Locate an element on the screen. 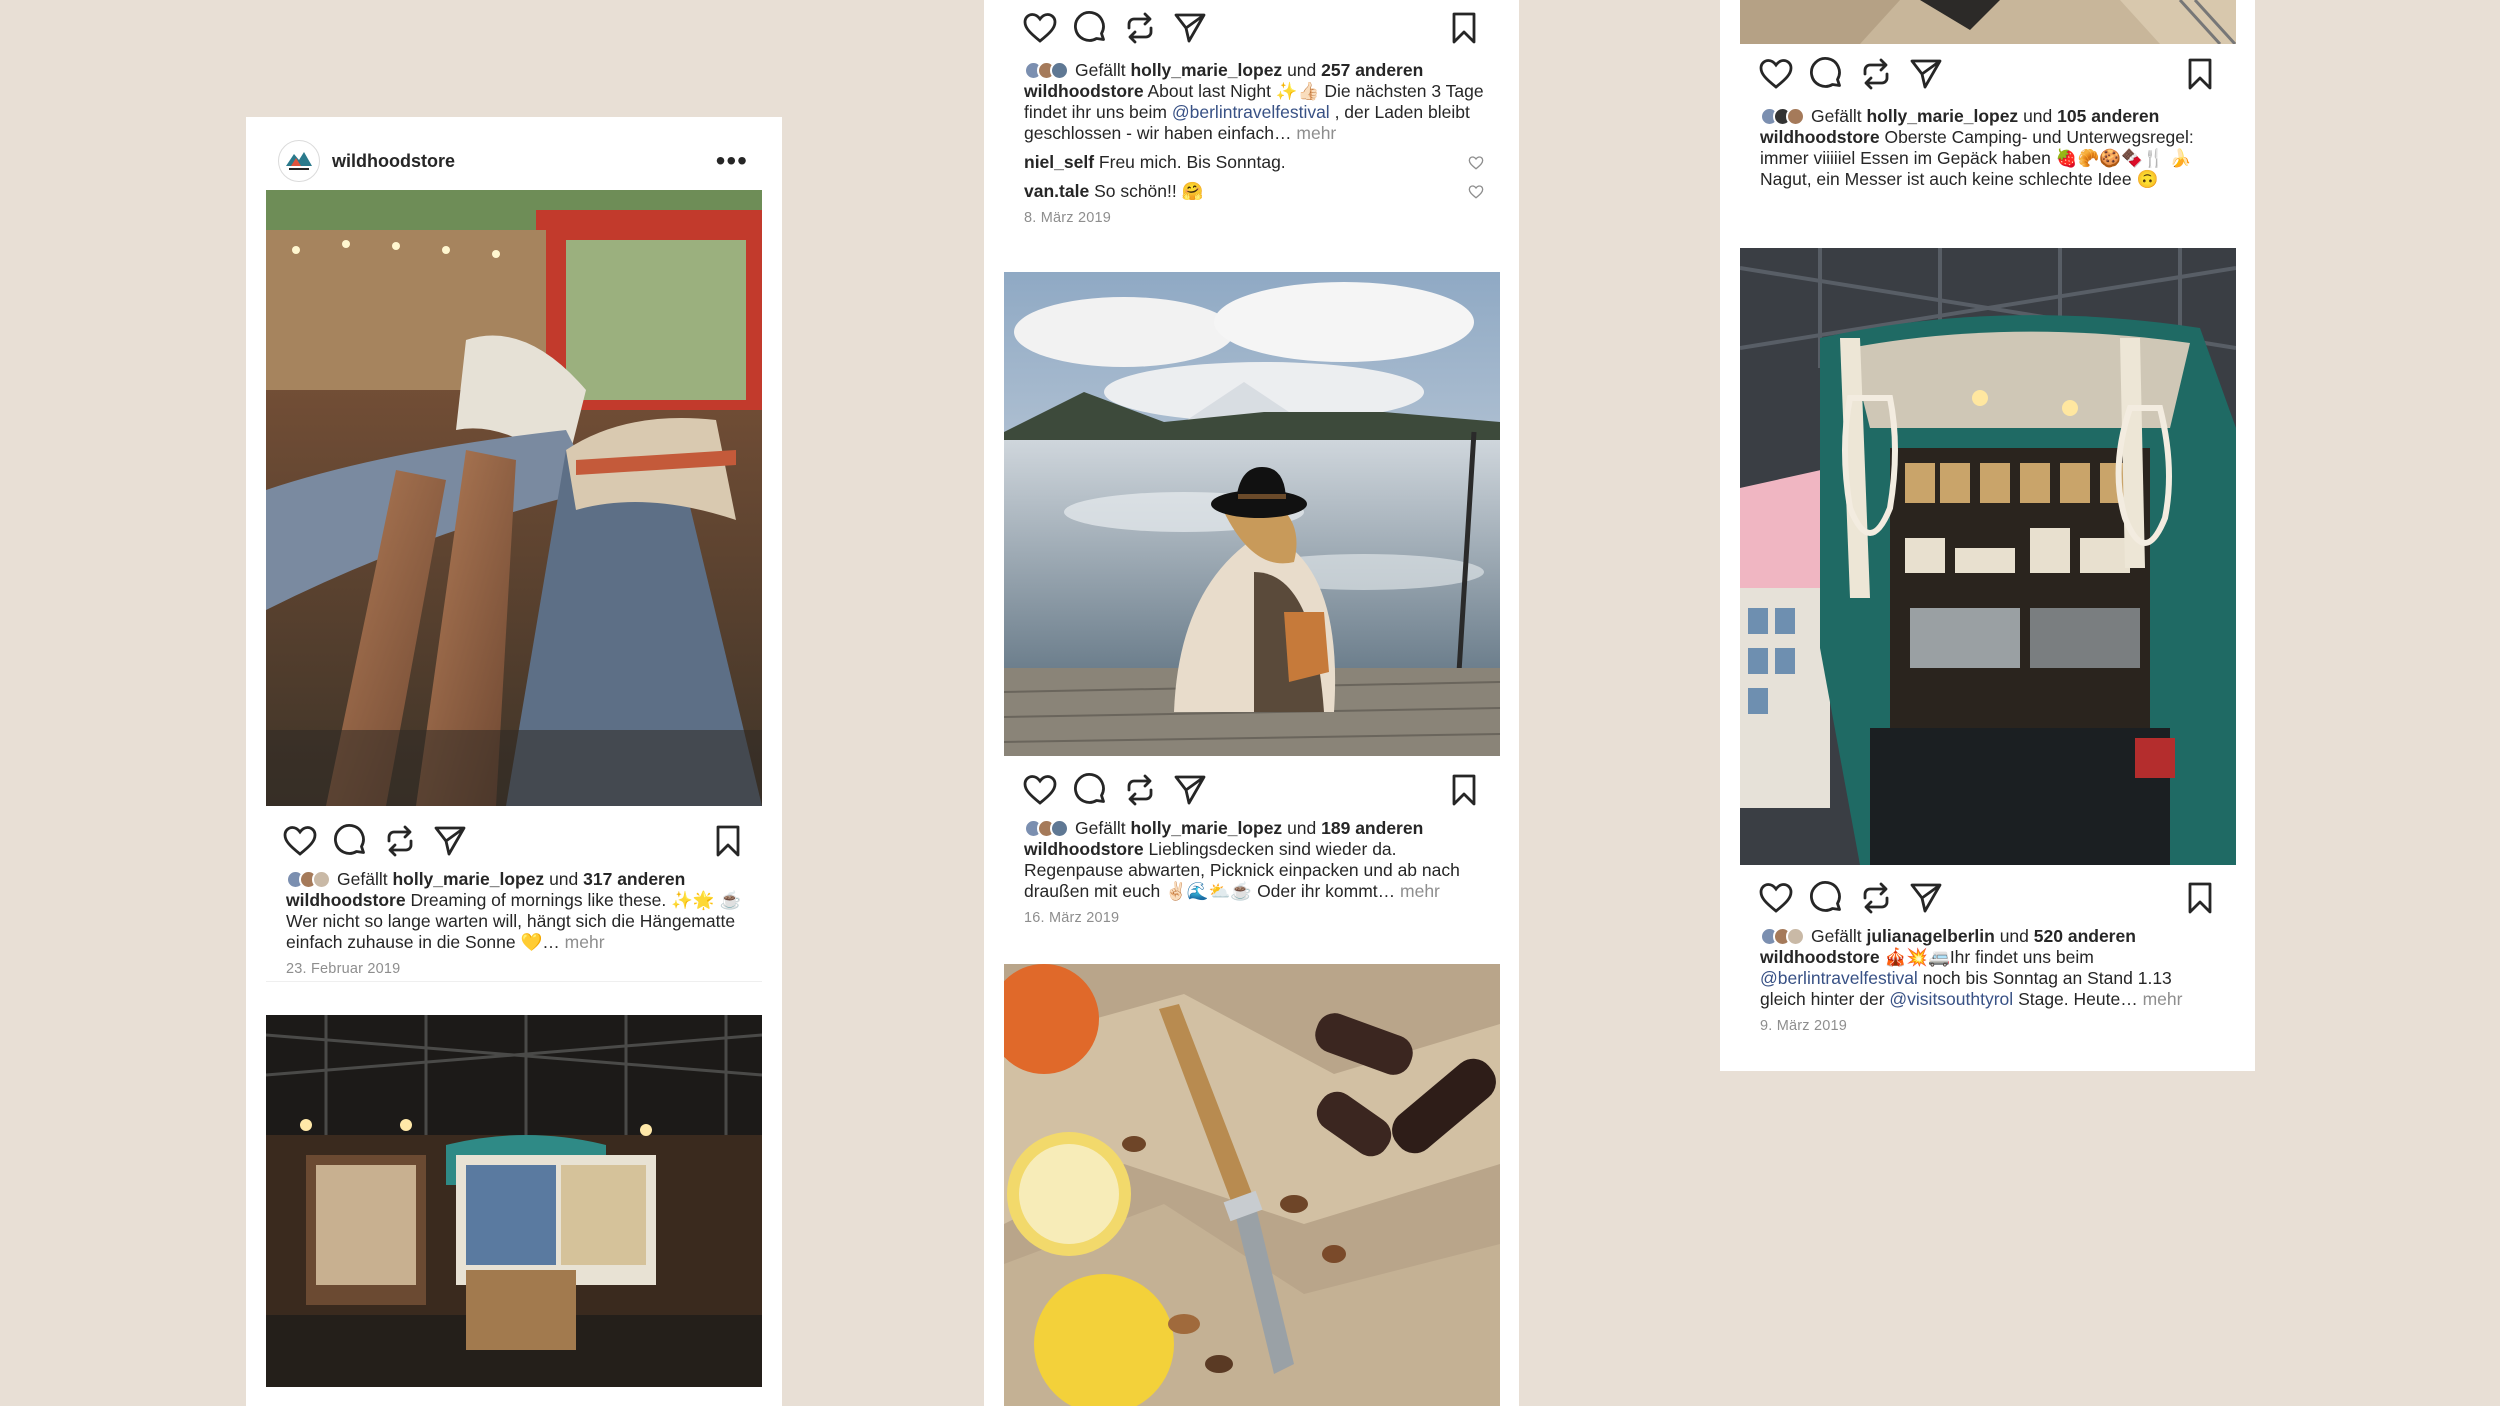 The height and width of the screenshot is (1406, 2500). comment-text: So schön!! 🤗 is located at coordinates (1149, 191).